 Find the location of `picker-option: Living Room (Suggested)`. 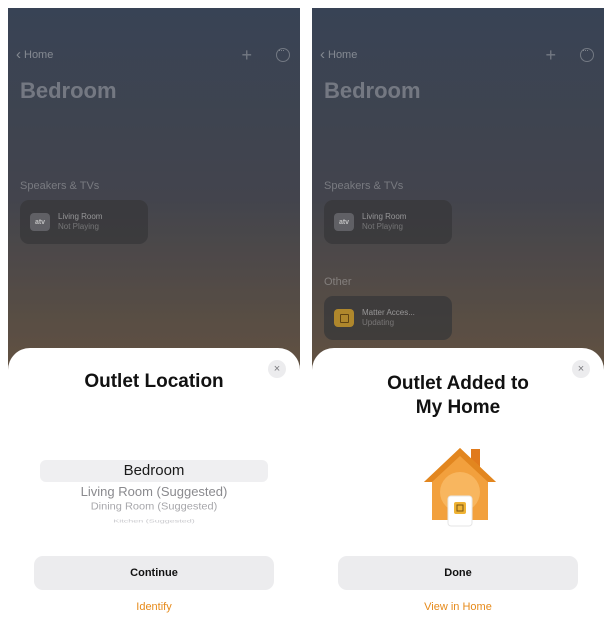

picker-option: Living Room (Suggested) is located at coordinates (154, 491).